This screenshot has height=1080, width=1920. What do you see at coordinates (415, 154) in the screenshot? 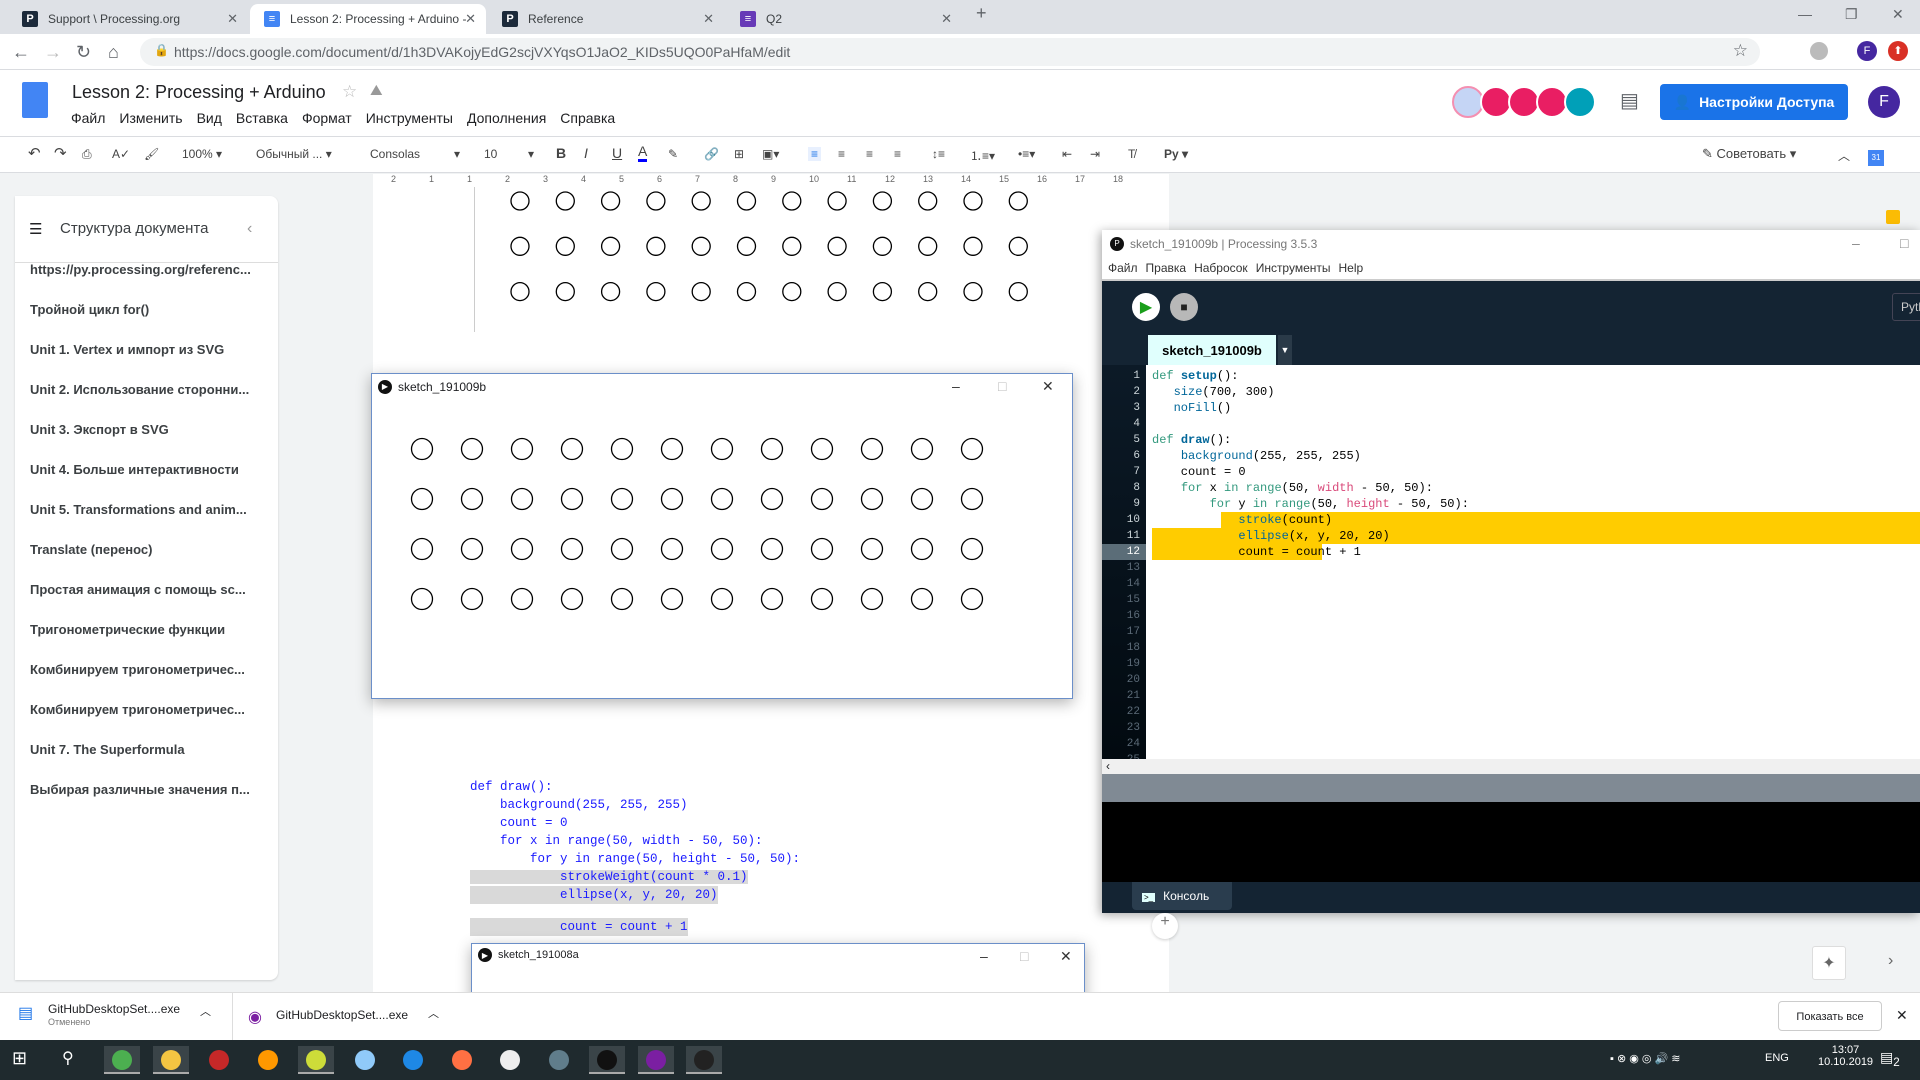
I see `font-select: Consolas ▾` at bounding box center [415, 154].